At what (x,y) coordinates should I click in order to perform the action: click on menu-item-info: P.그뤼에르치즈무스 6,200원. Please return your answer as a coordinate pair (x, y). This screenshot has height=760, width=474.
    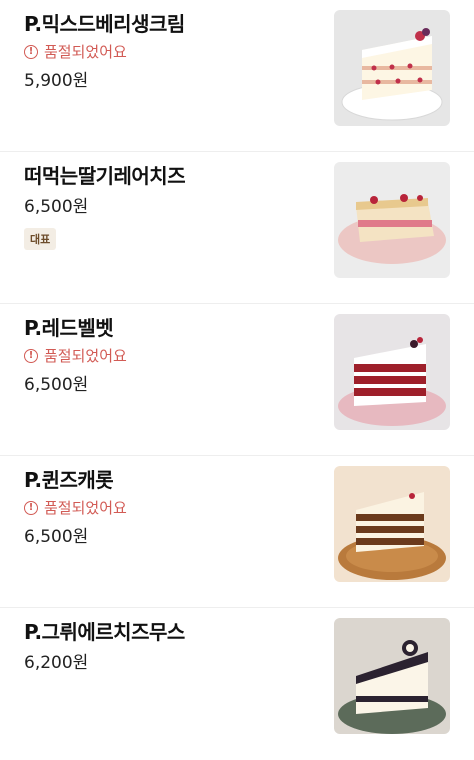
    Looking at the image, I should click on (179, 647).